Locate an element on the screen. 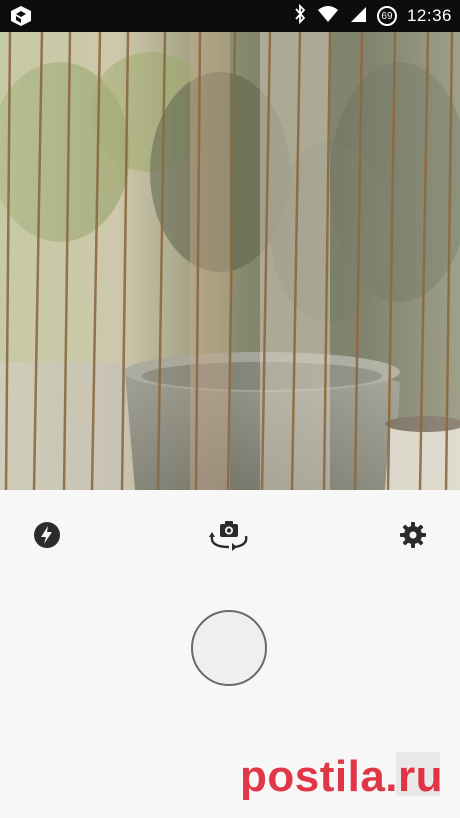 The height and width of the screenshot is (818, 460). status-bar: 69 12:36 is located at coordinates (230, 16).